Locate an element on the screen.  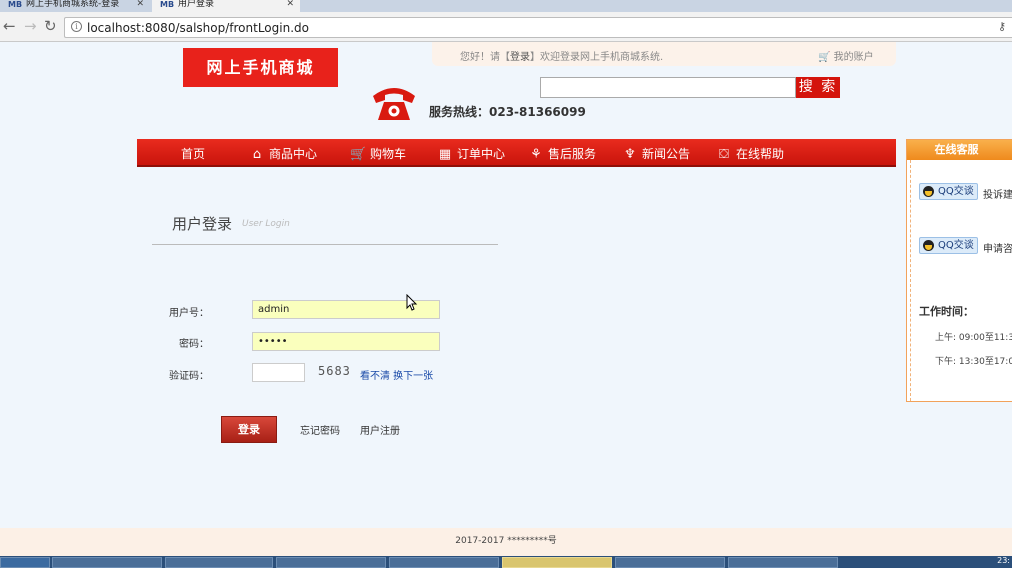
complaint-suggestion-label: 投诉建议 is located at coordinates (997, 195).